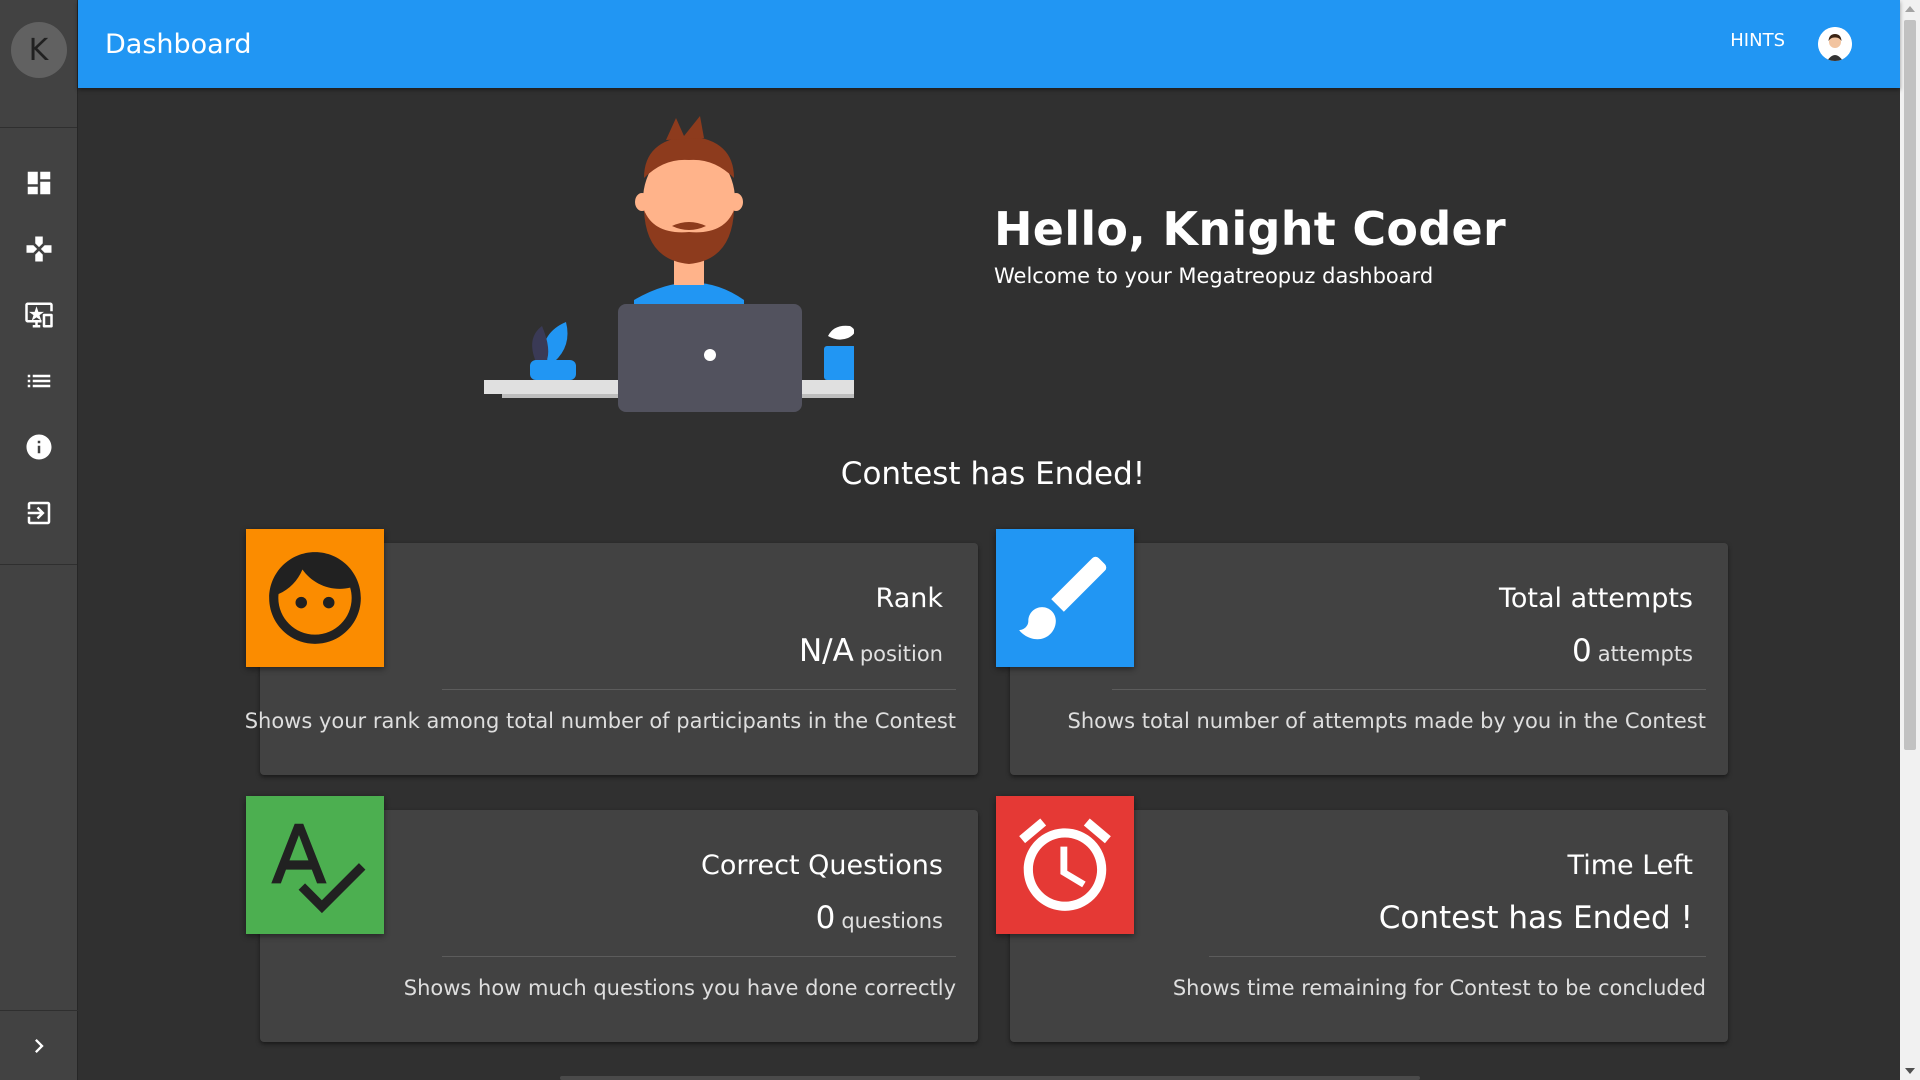  What do you see at coordinates (1757, 40) in the screenshot?
I see `hints-button: HINTS` at bounding box center [1757, 40].